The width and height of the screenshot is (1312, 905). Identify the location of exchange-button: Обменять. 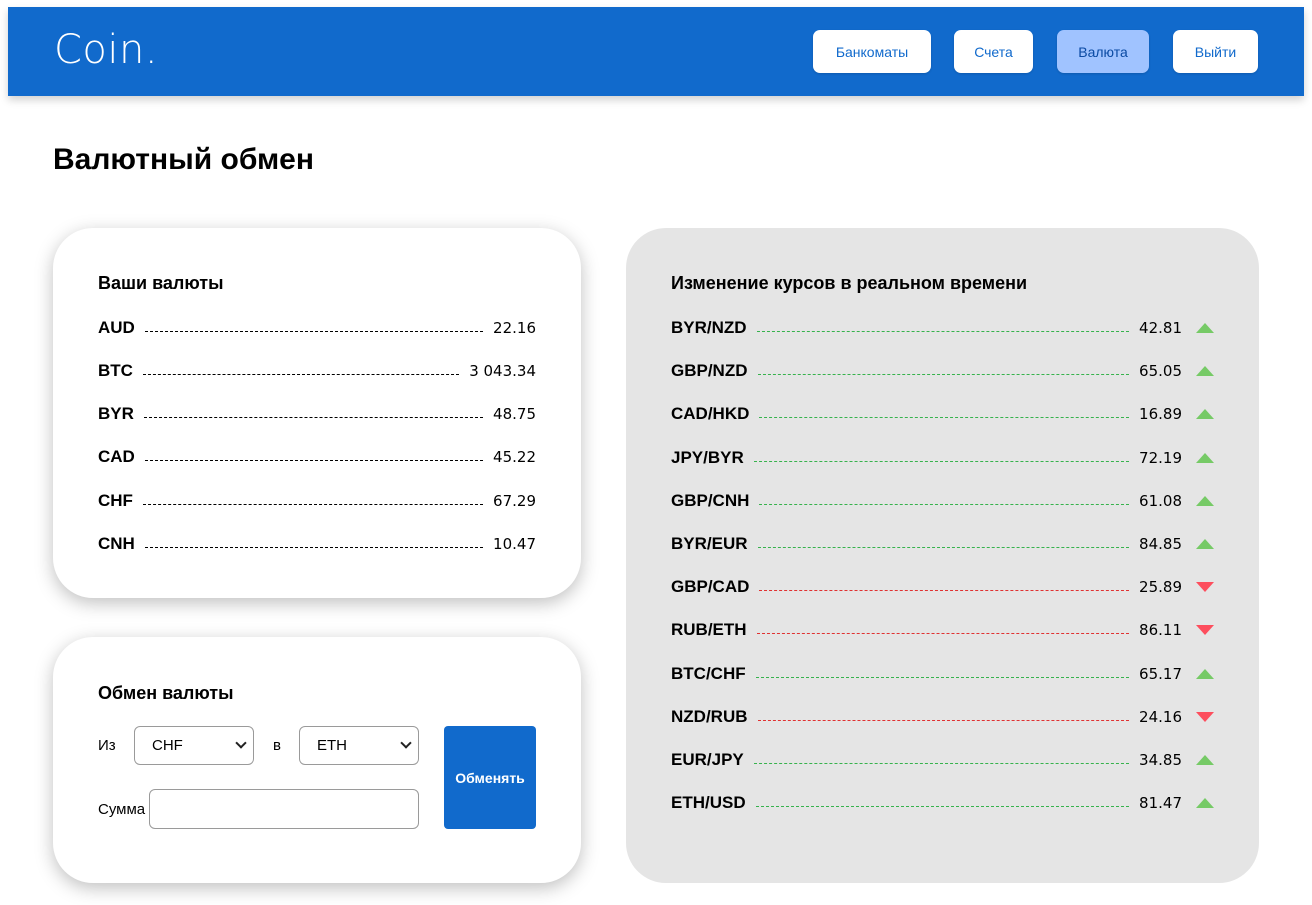
(490, 777).